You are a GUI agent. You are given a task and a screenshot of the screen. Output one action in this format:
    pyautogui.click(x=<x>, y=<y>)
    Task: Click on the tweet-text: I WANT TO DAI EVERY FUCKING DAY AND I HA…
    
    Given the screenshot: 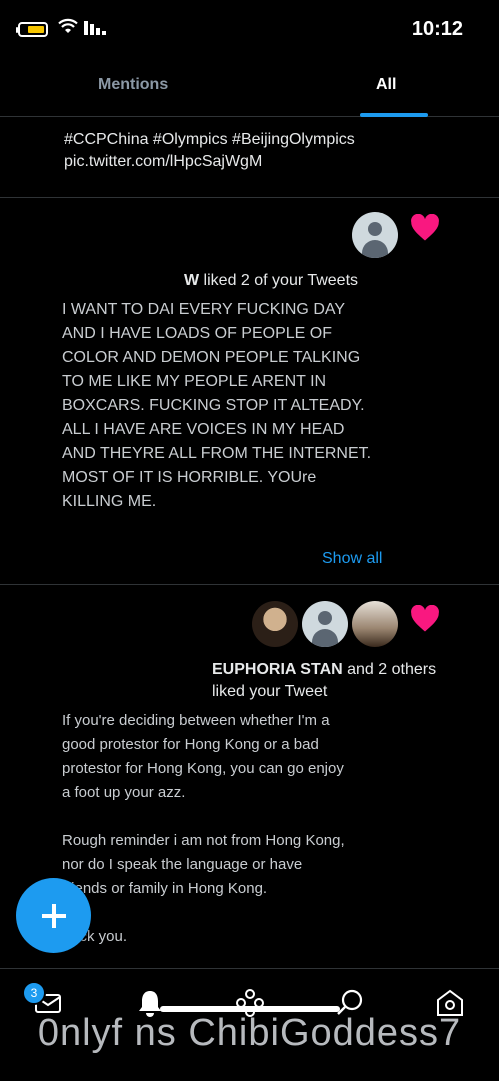 What is the action you would take?
    pyautogui.click(x=217, y=405)
    